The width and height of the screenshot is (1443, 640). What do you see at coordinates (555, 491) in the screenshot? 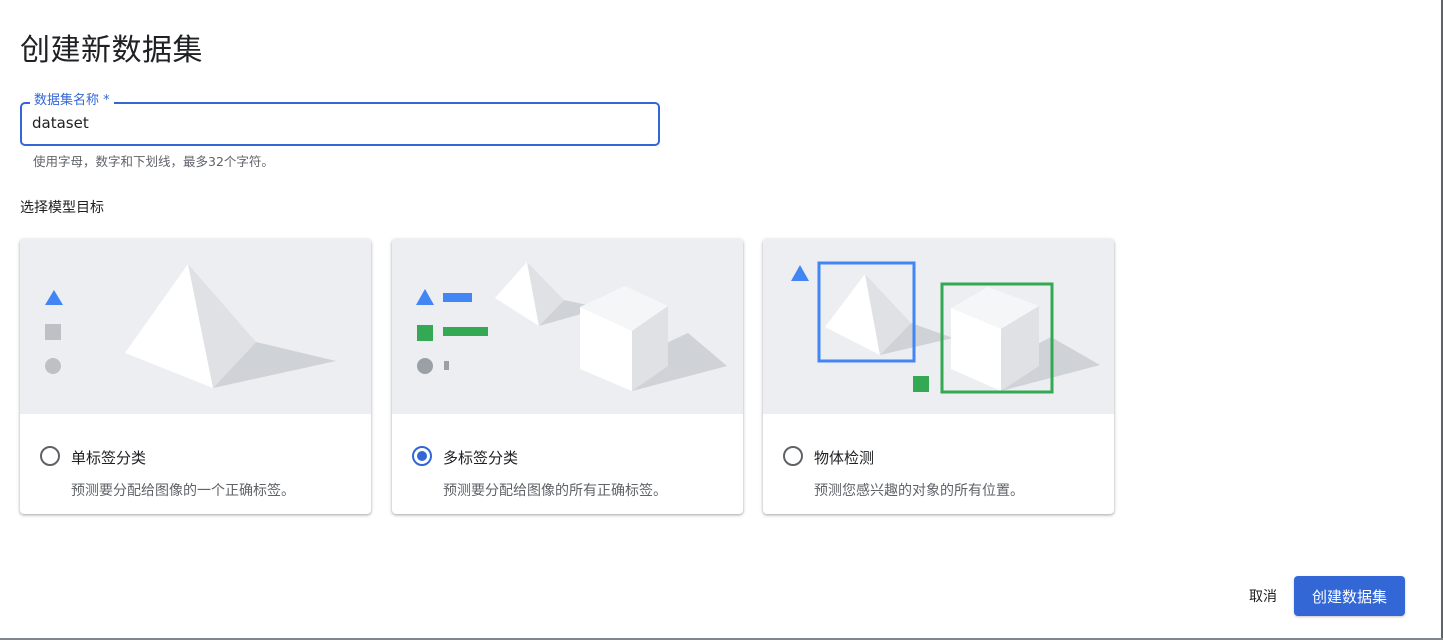
I see `multi-label-description: 预测要分配给图像的所有正确标签。` at bounding box center [555, 491].